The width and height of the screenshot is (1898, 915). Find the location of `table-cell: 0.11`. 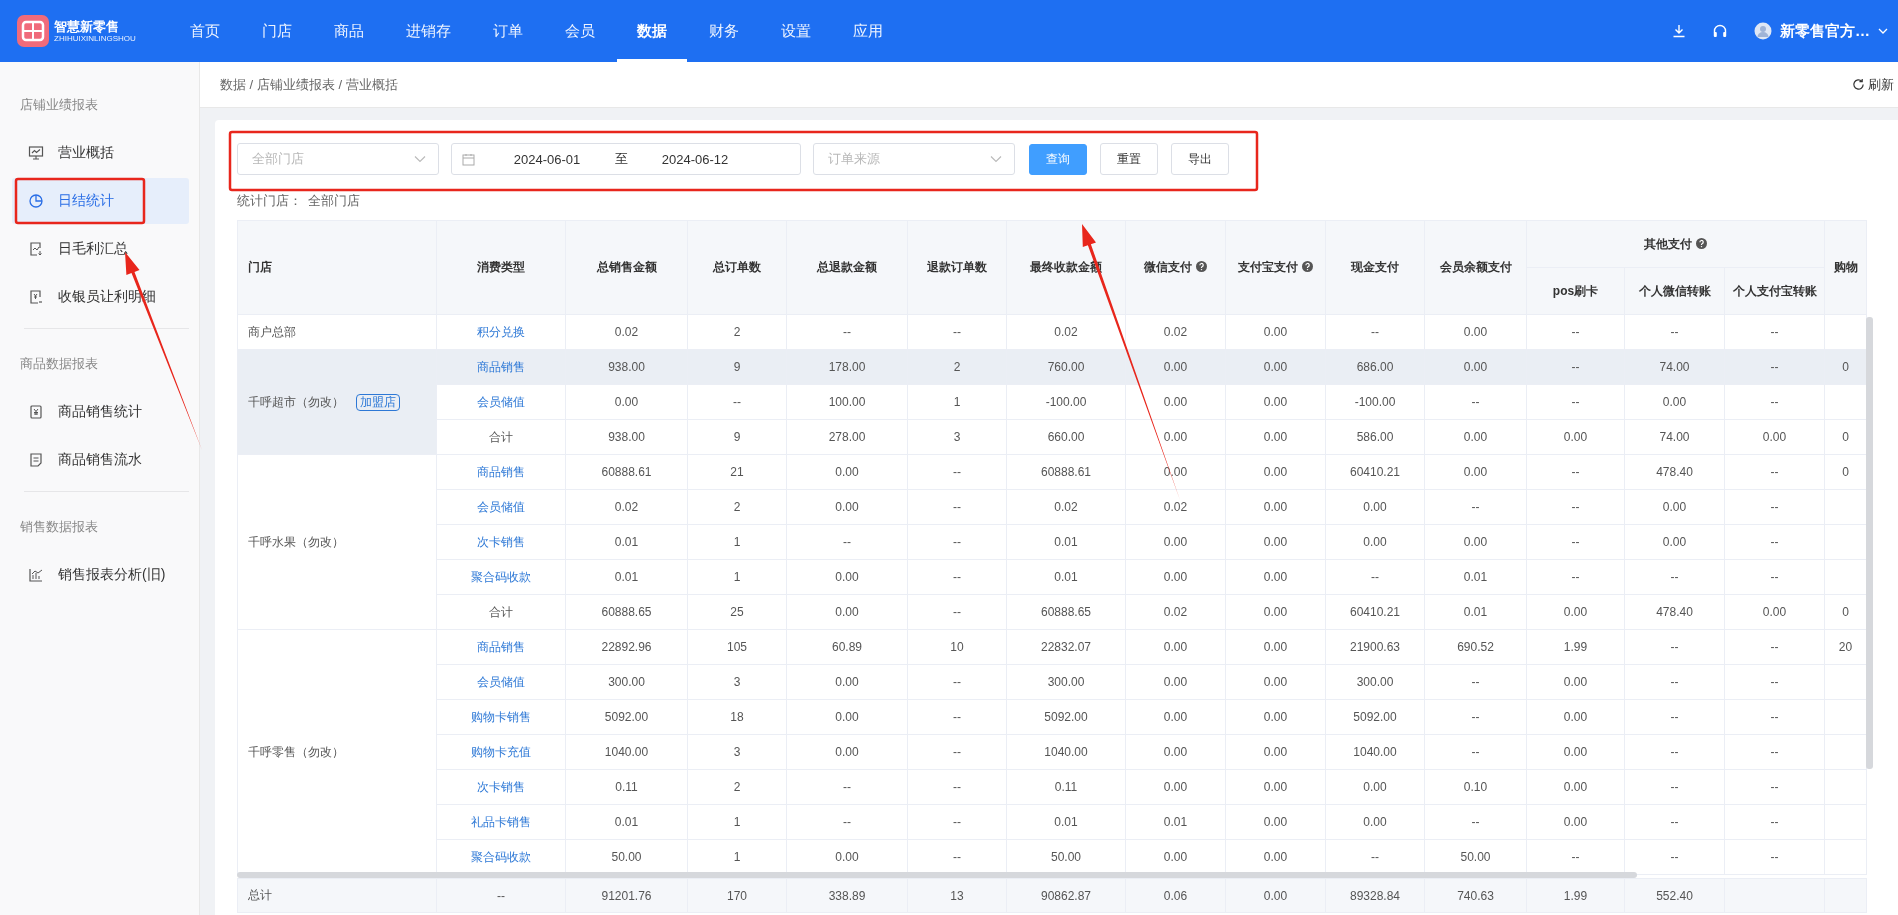

table-cell: 0.11 is located at coordinates (626, 787).